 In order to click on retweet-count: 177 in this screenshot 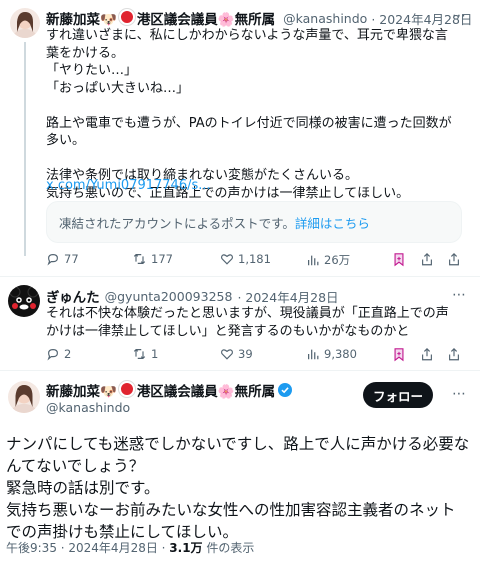, I will do `click(162, 259)`.